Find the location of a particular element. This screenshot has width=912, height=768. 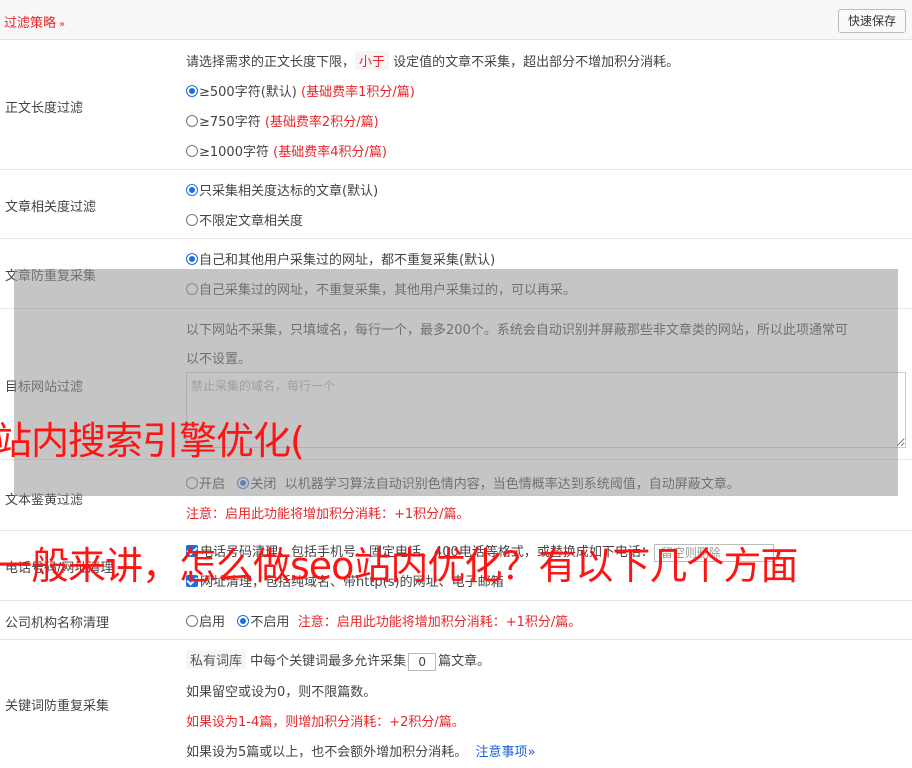

relevance-option-strict: 只采集相关度达标的文章(默认) is located at coordinates (282, 189).